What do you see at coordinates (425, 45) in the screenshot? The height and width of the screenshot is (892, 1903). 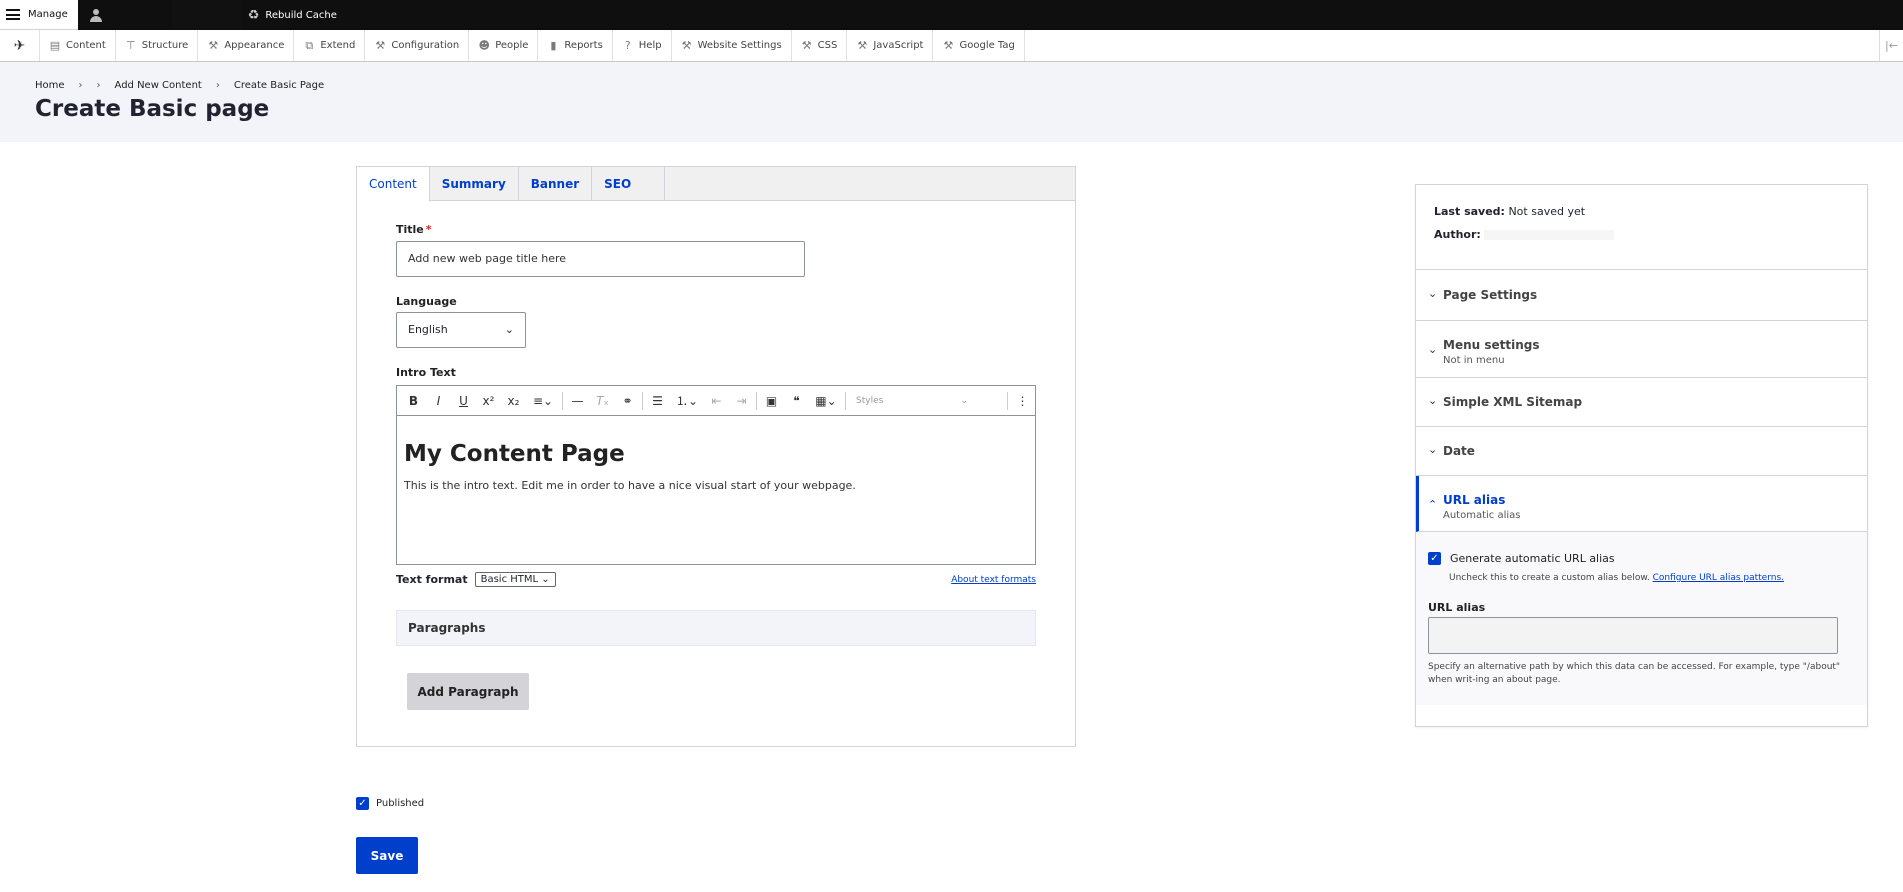 I see `menu-item-label: Configuration` at bounding box center [425, 45].